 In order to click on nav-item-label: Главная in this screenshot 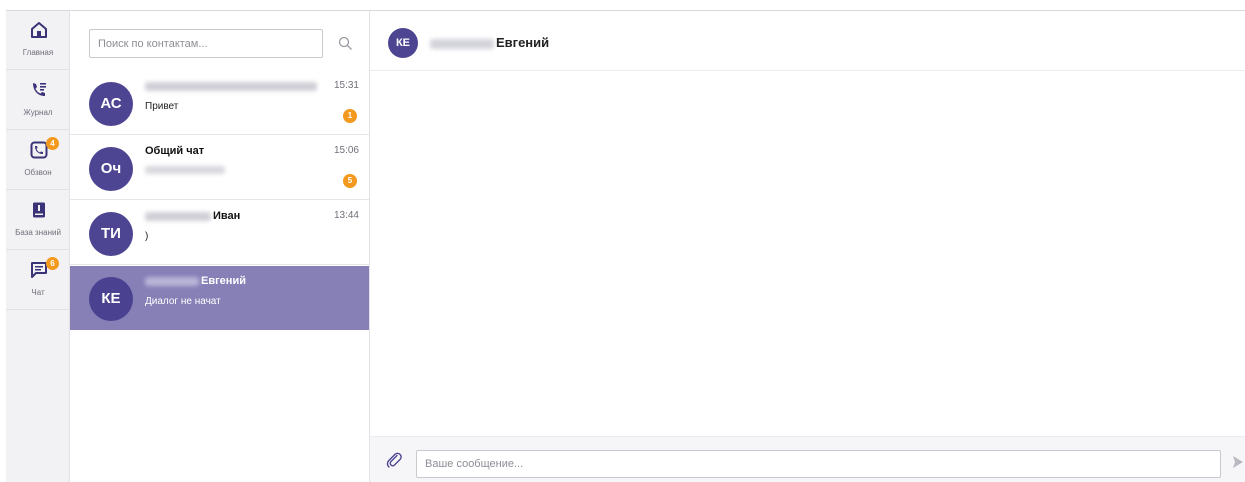, I will do `click(38, 52)`.